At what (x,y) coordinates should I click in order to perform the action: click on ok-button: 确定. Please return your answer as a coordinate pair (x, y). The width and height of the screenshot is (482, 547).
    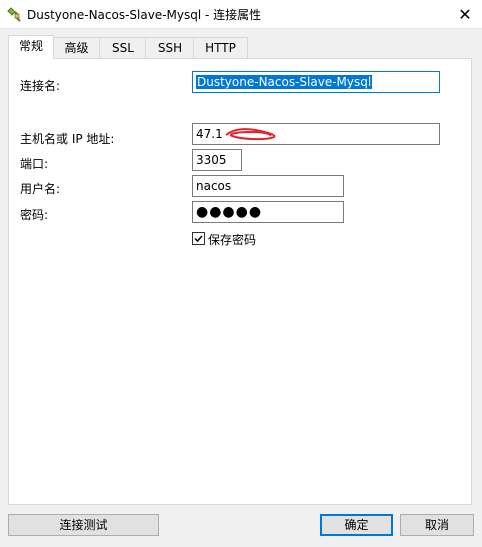
    Looking at the image, I should click on (356, 525).